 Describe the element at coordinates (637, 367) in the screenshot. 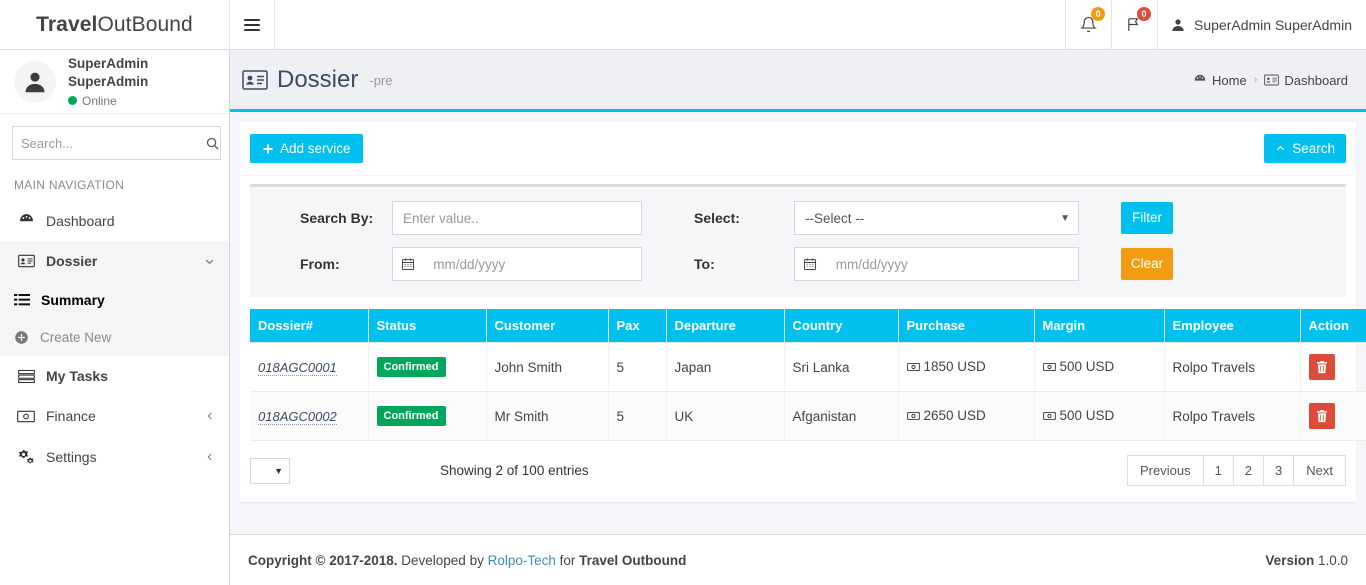

I see `cell-pax: 5` at that location.